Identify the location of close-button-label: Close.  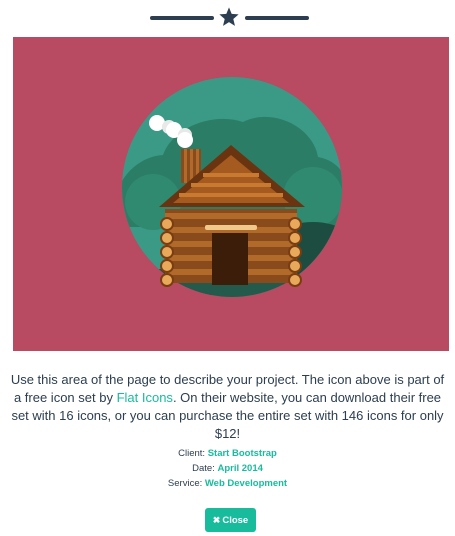
(235, 520).